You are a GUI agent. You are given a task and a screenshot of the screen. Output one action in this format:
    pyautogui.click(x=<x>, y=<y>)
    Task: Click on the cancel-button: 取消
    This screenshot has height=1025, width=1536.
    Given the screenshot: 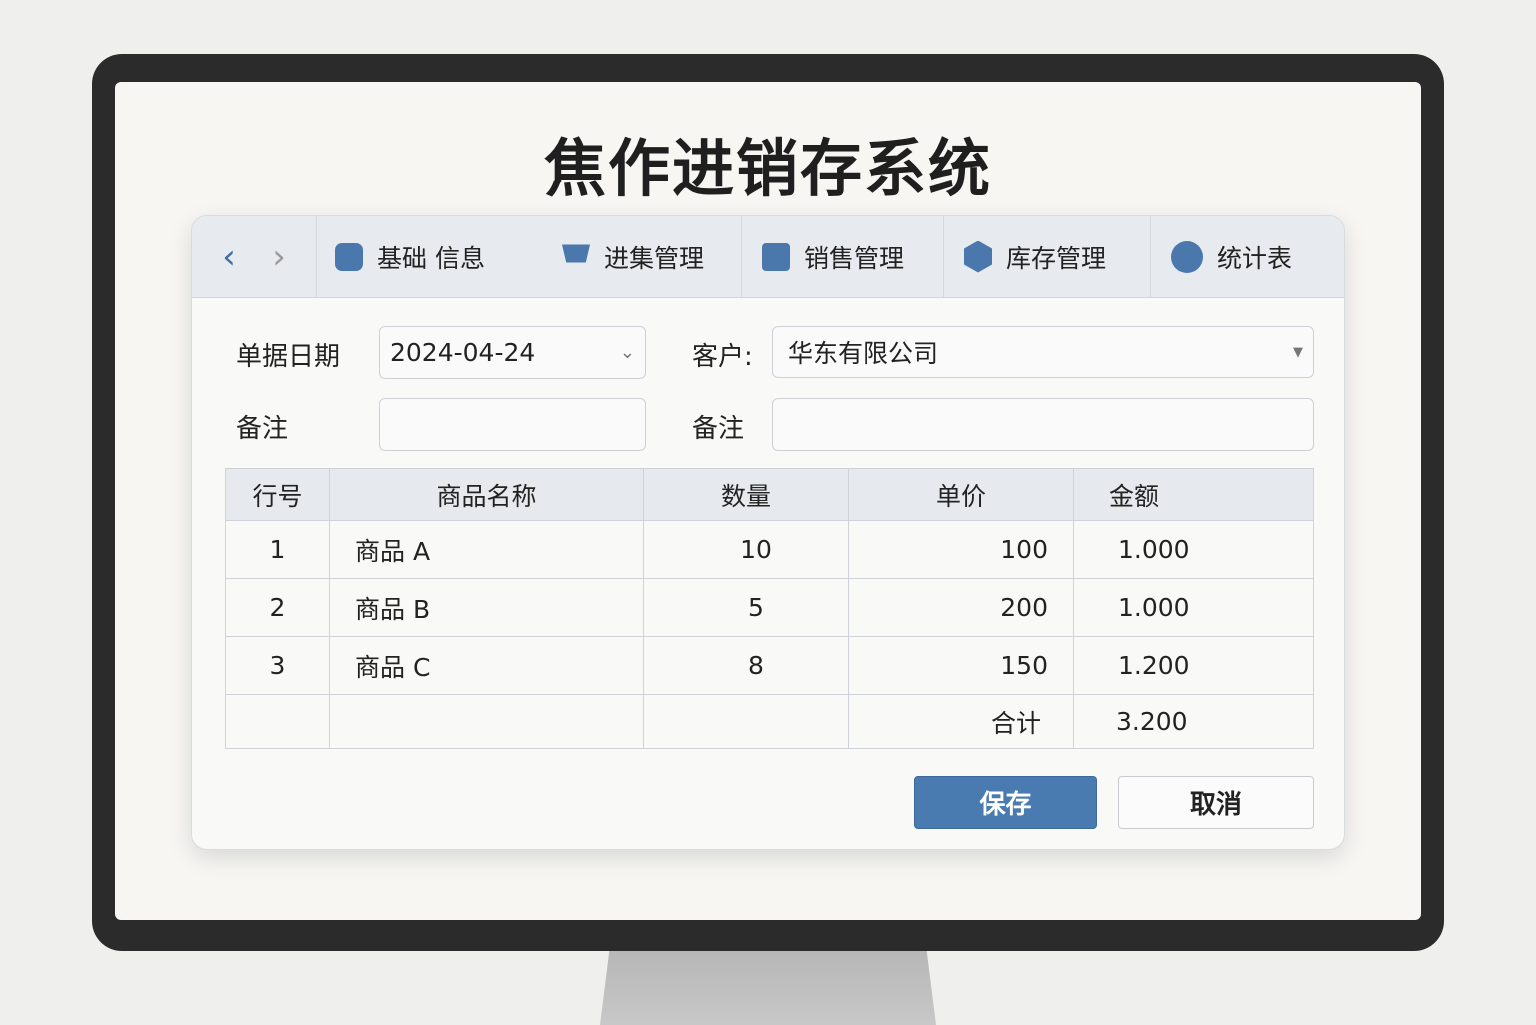 What is the action you would take?
    pyautogui.click(x=1216, y=802)
    